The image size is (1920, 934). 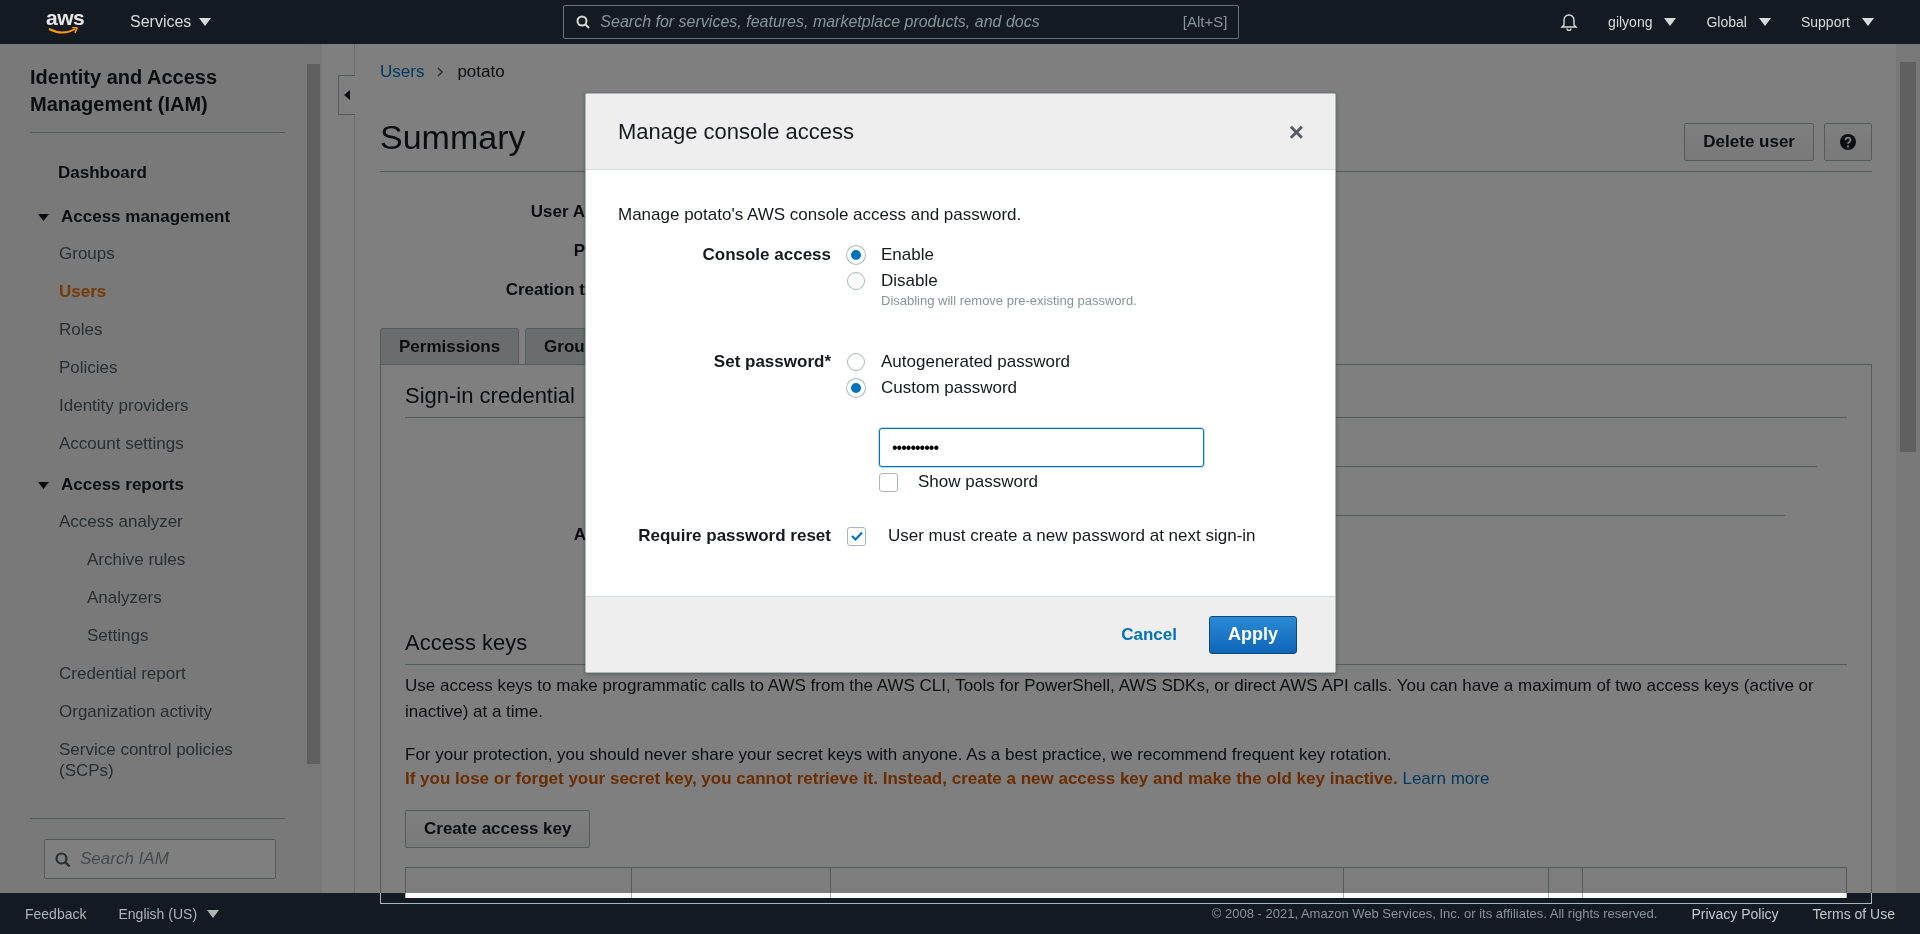 What do you see at coordinates (579, 251) in the screenshot?
I see `field-label: P` at bounding box center [579, 251].